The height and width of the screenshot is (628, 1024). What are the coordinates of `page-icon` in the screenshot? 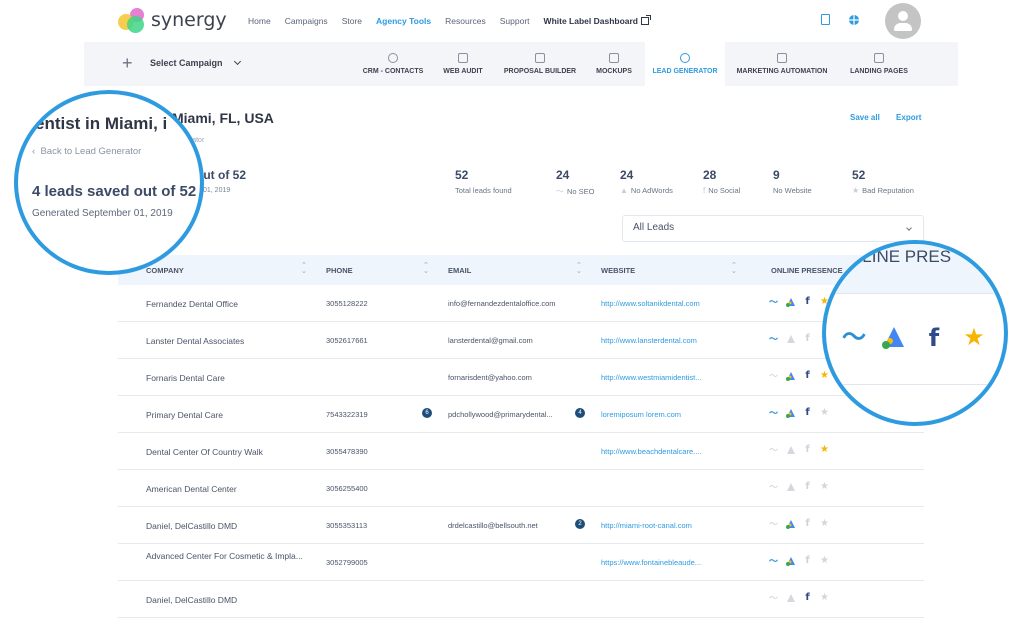 It's located at (879, 58).